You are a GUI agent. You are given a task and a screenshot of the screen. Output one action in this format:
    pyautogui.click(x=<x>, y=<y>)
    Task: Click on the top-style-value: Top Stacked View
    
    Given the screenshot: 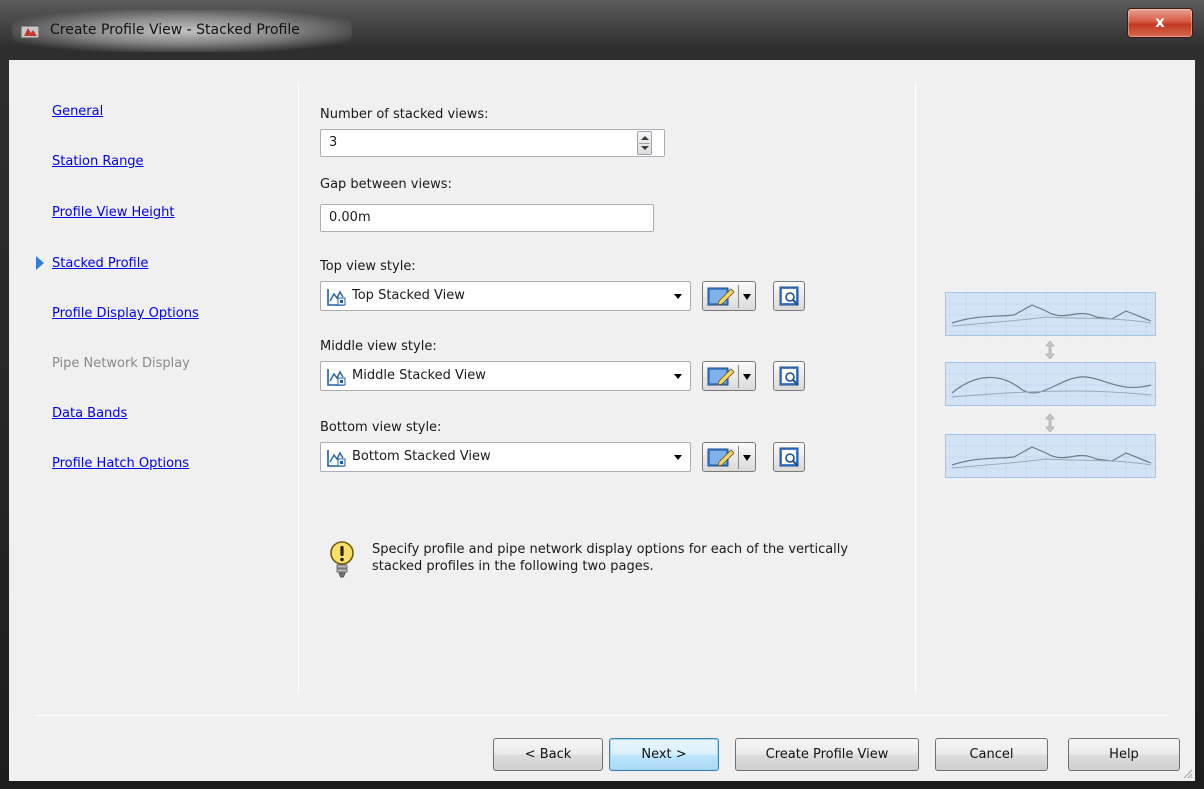 What is the action you would take?
    pyautogui.click(x=408, y=295)
    